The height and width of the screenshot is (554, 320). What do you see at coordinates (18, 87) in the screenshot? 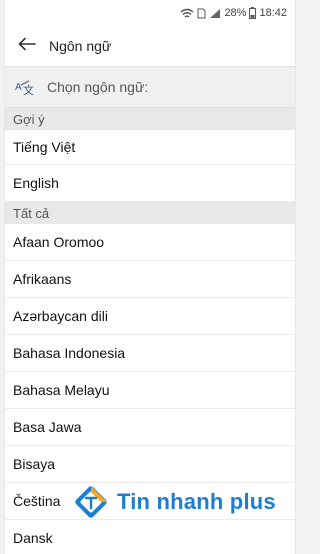
I see `svg-text: A` at bounding box center [18, 87].